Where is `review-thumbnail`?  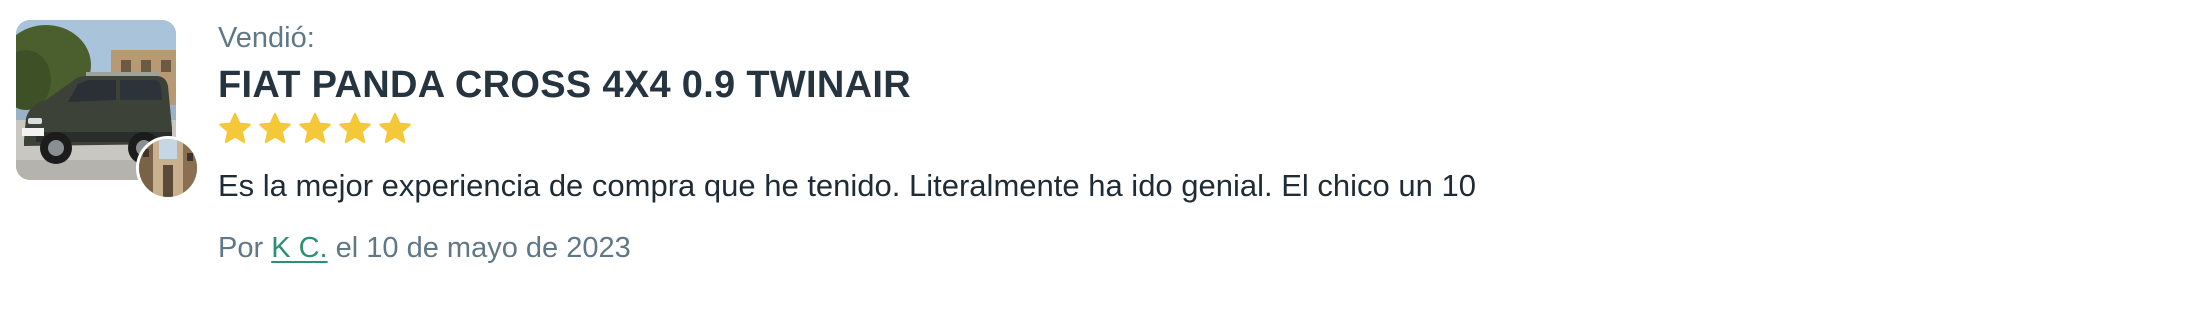 review-thumbnail is located at coordinates (109, 113).